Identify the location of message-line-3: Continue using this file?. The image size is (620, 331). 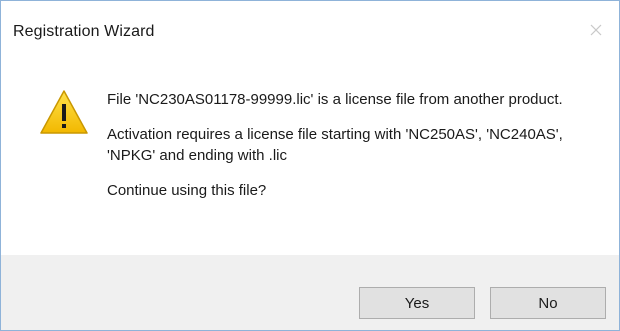
(187, 190).